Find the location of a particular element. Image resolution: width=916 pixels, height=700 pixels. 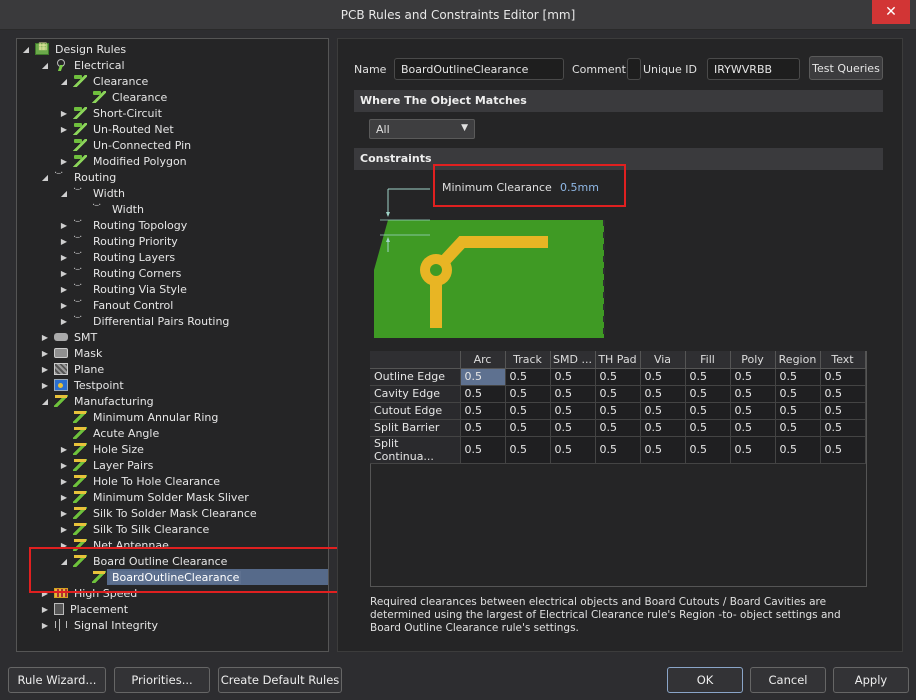

grid-column-header: Via is located at coordinates (663, 360).